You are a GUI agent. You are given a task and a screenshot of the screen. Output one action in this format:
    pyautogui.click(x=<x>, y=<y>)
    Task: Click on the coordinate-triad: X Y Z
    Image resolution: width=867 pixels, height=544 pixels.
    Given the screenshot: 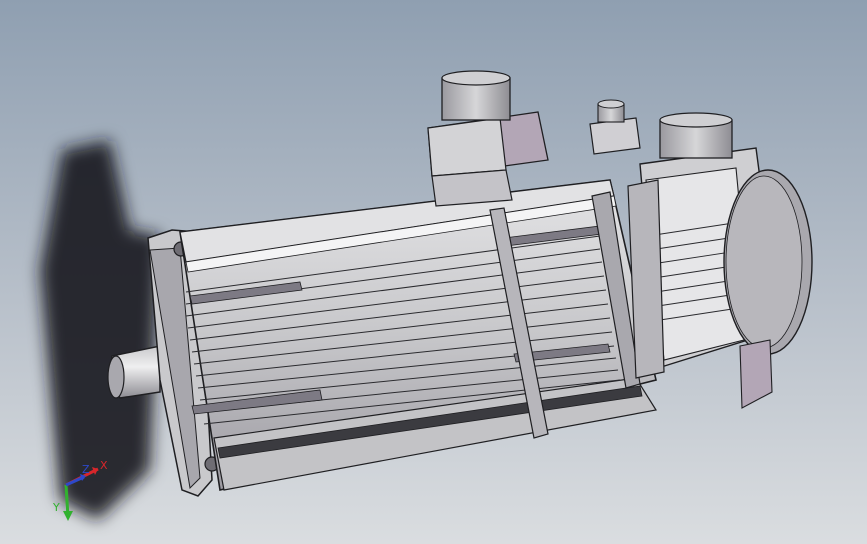 What is the action you would take?
    pyautogui.click(x=80, y=490)
    